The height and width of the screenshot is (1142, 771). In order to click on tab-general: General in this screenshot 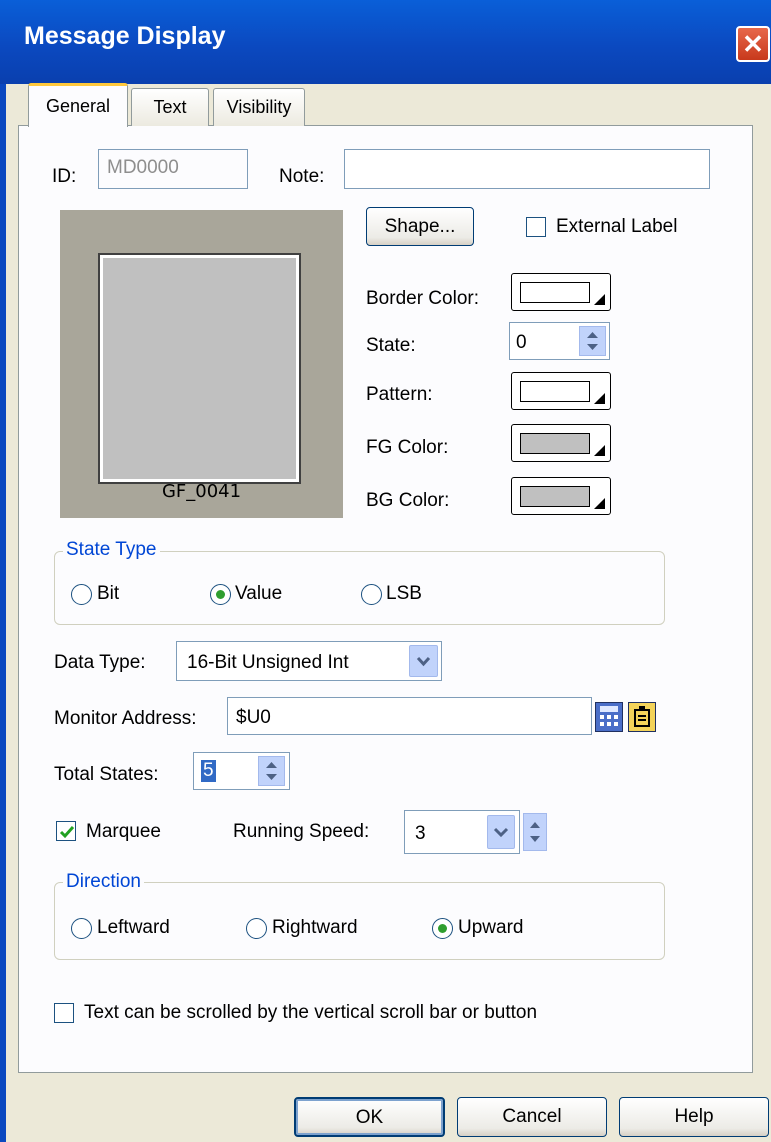, I will do `click(78, 105)`.